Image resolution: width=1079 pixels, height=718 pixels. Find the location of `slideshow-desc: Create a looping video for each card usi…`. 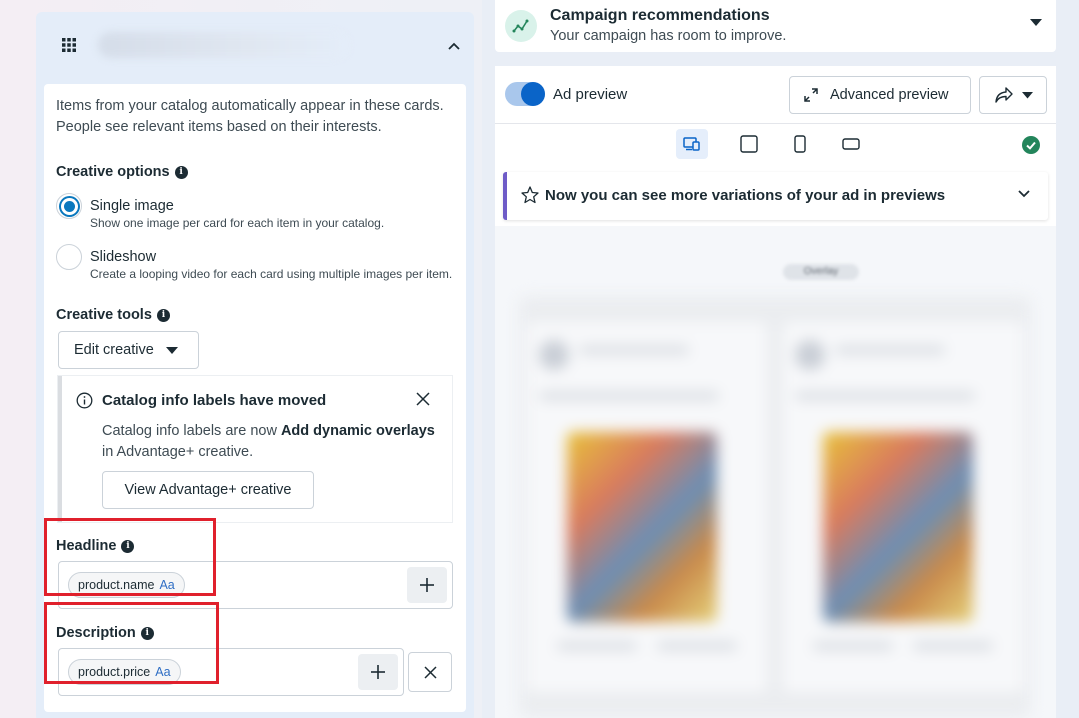

slideshow-desc: Create a looping video for each card usi… is located at coordinates (271, 274).